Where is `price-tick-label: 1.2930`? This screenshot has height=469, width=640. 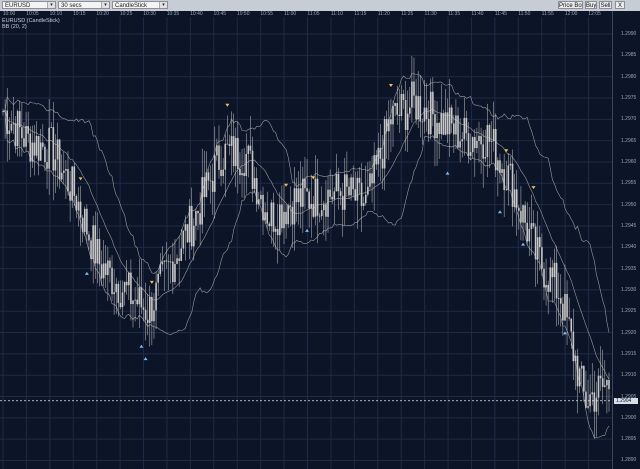 price-tick-label: 1.2930 is located at coordinates (629, 289).